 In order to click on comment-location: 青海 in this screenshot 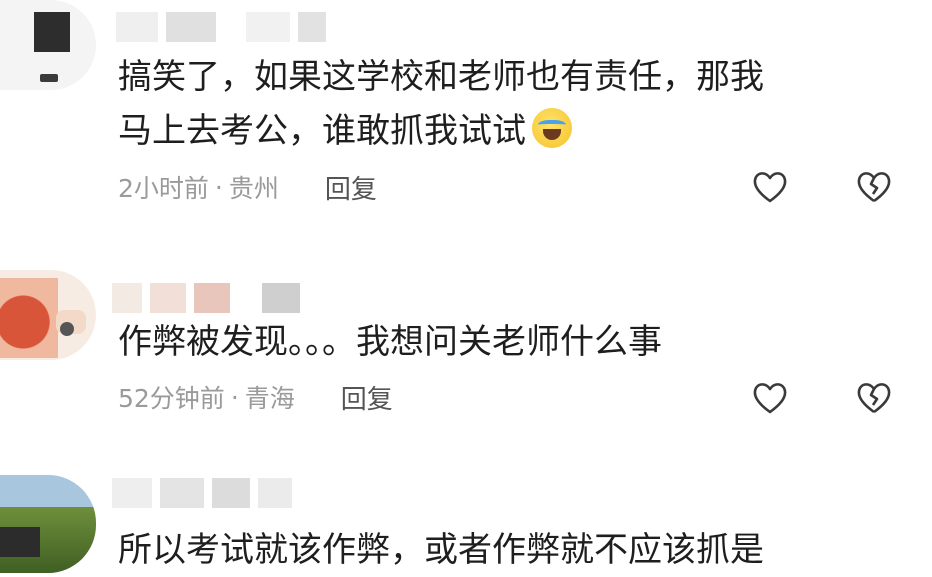, I will do `click(269, 398)`.